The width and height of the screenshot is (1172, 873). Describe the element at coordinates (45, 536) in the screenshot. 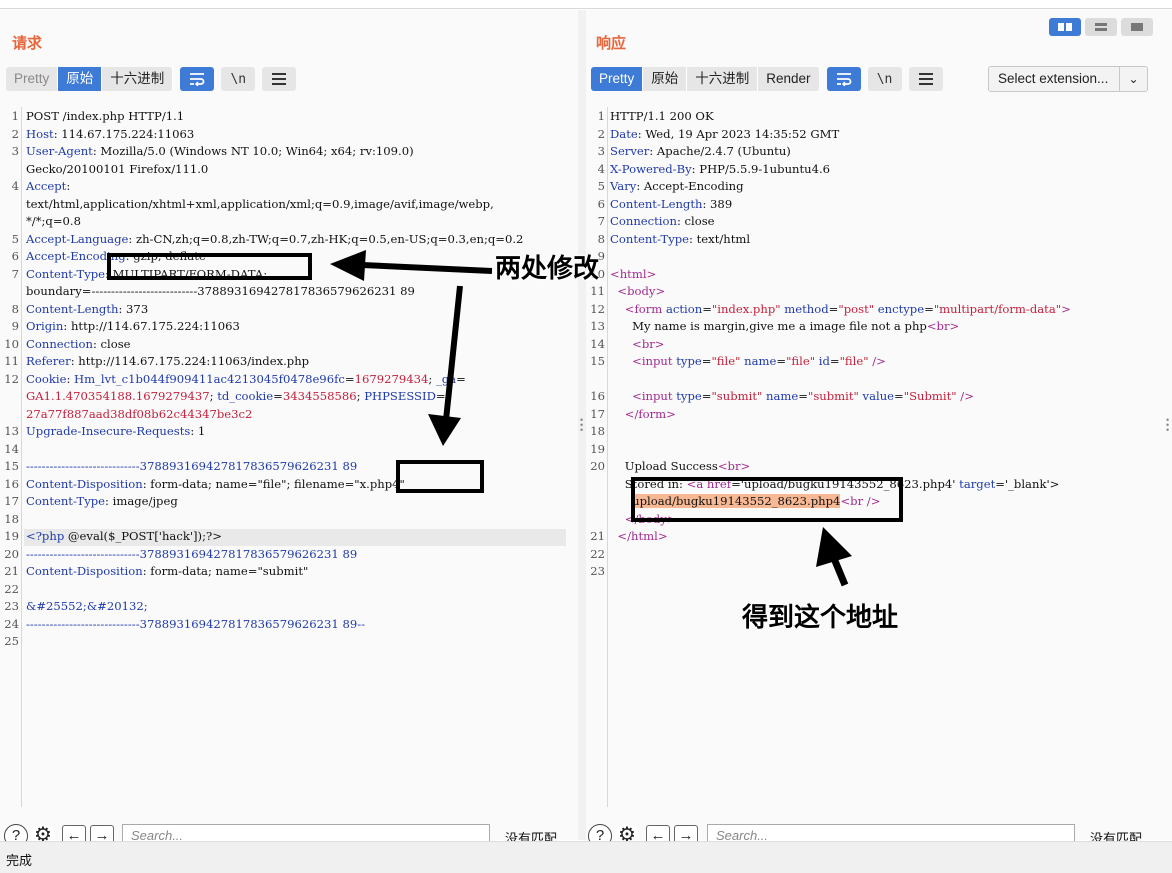

I see `code-token: <?php` at that location.